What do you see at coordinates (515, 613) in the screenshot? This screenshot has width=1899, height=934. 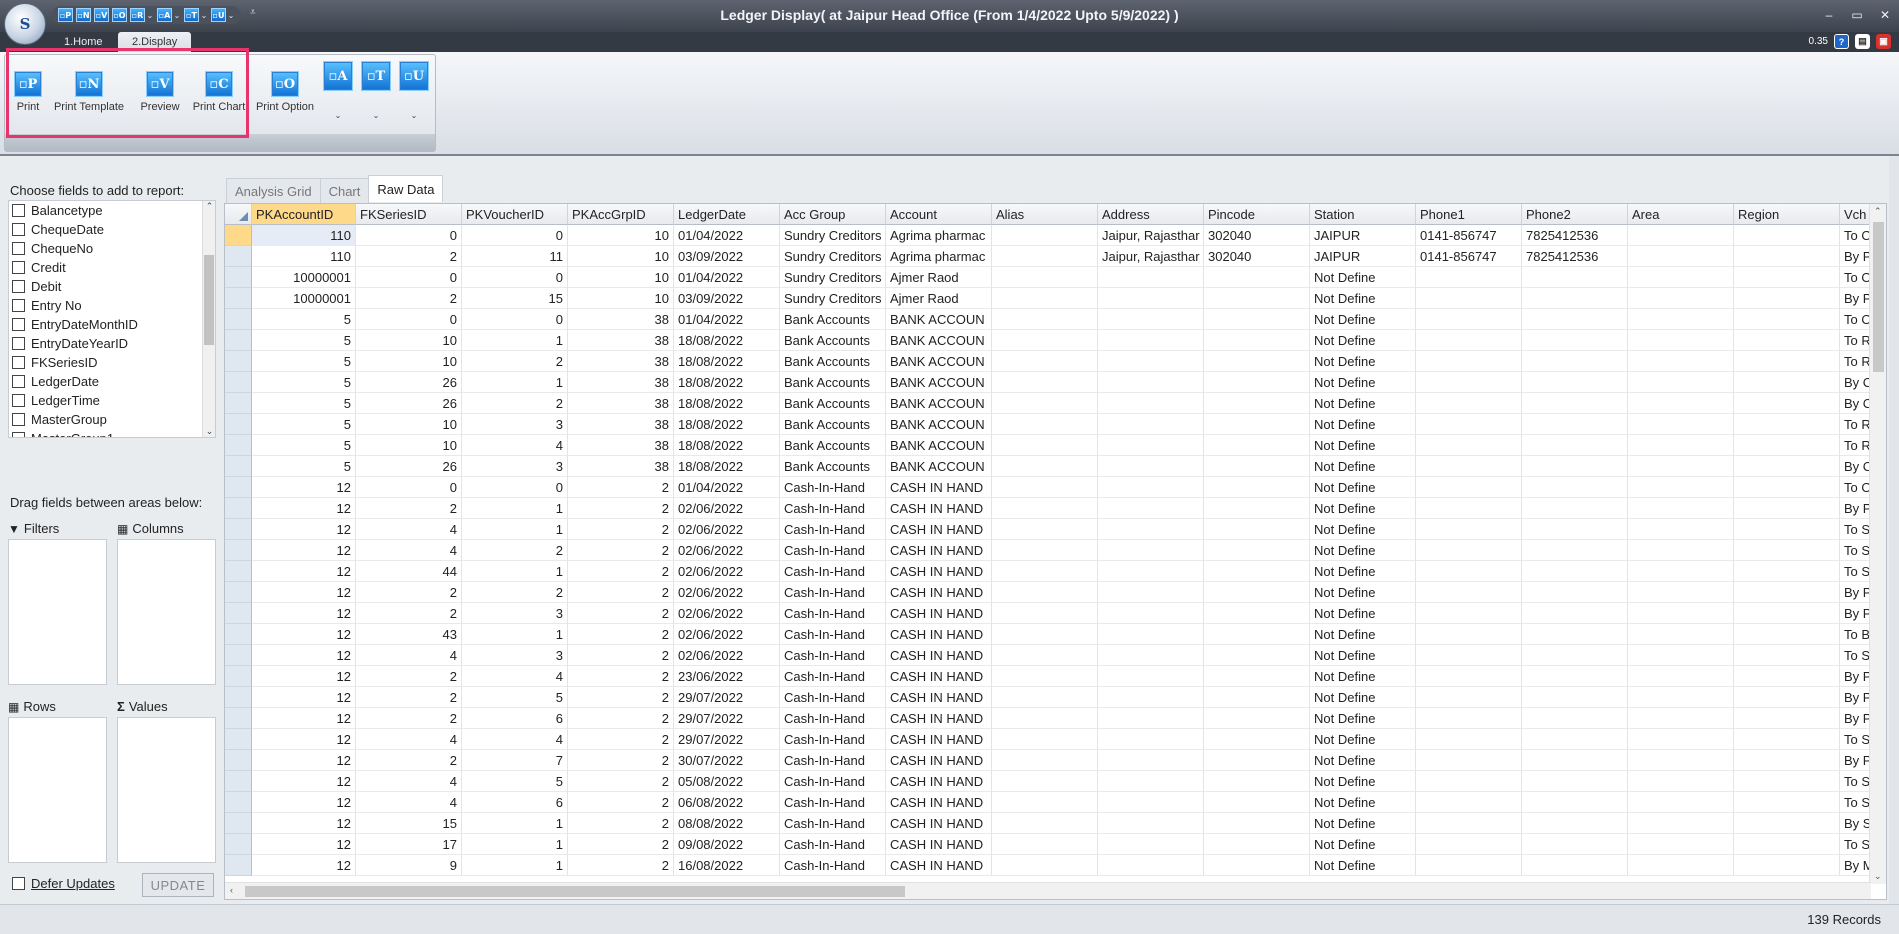 I see `table-cell: 3` at bounding box center [515, 613].